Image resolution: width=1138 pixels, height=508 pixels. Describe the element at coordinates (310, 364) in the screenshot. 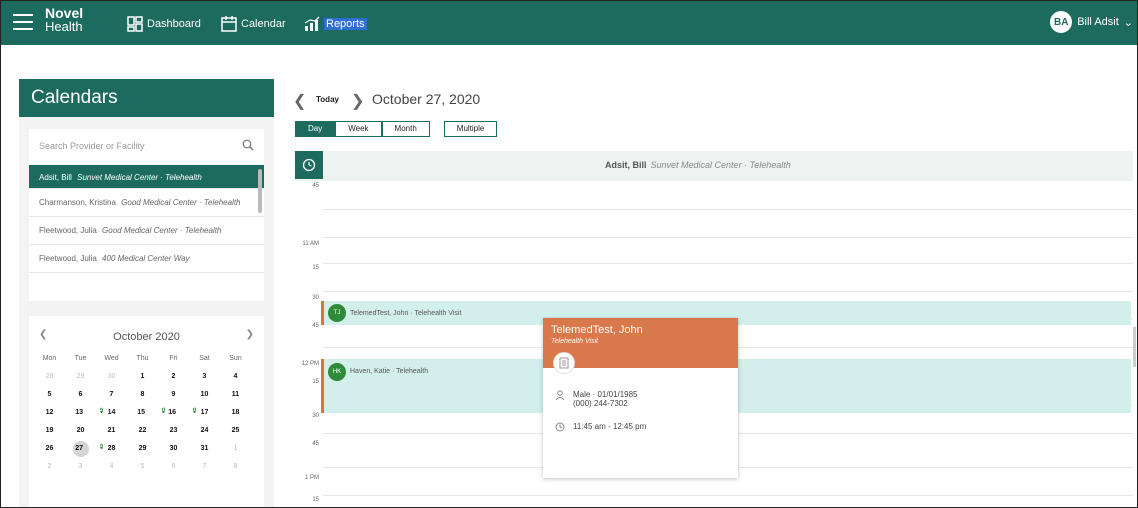

I see `time-label: 12 PM` at that location.